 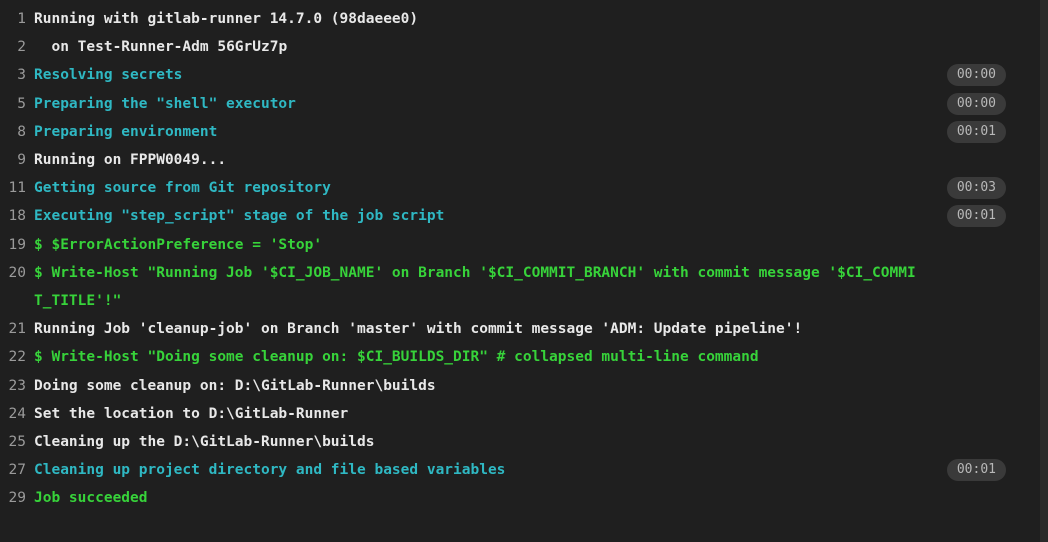 I want to click on log-text: Preparing environment, so click(x=126, y=131).